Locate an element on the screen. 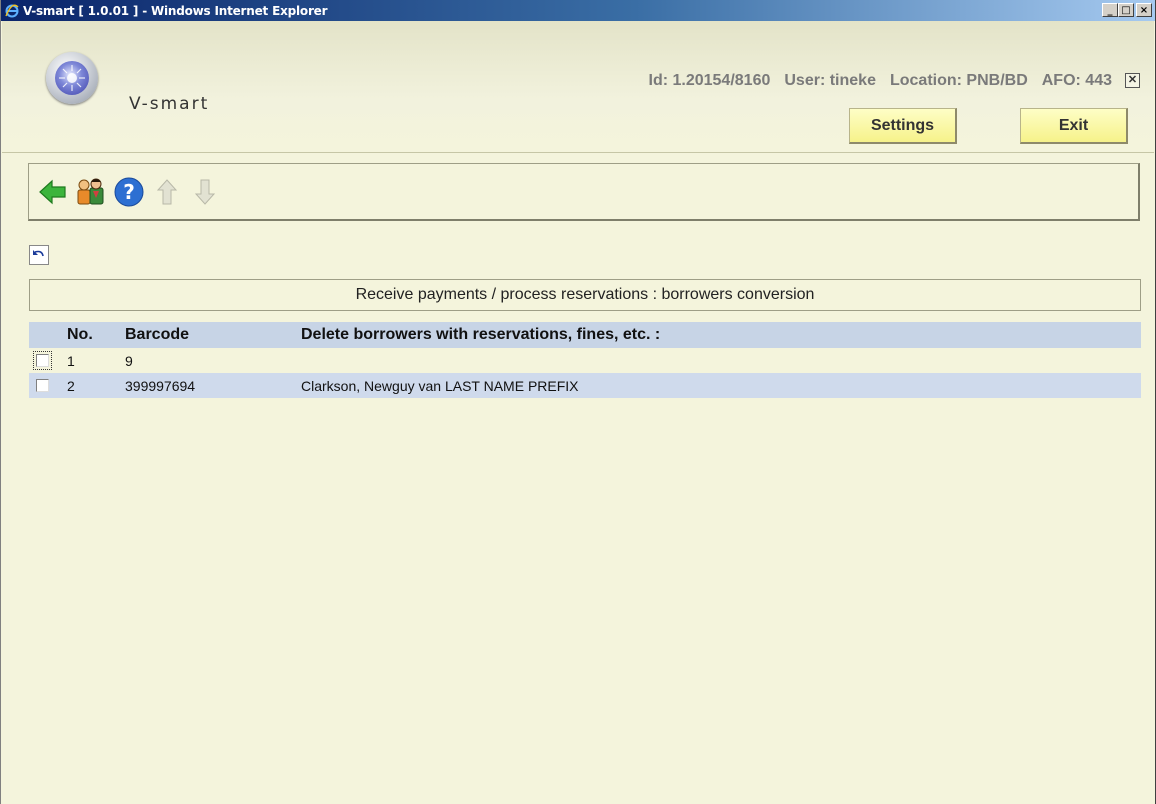 Image resolution: width=1156 pixels, height=804 pixels. back-arrow-icon is located at coordinates (53, 192).